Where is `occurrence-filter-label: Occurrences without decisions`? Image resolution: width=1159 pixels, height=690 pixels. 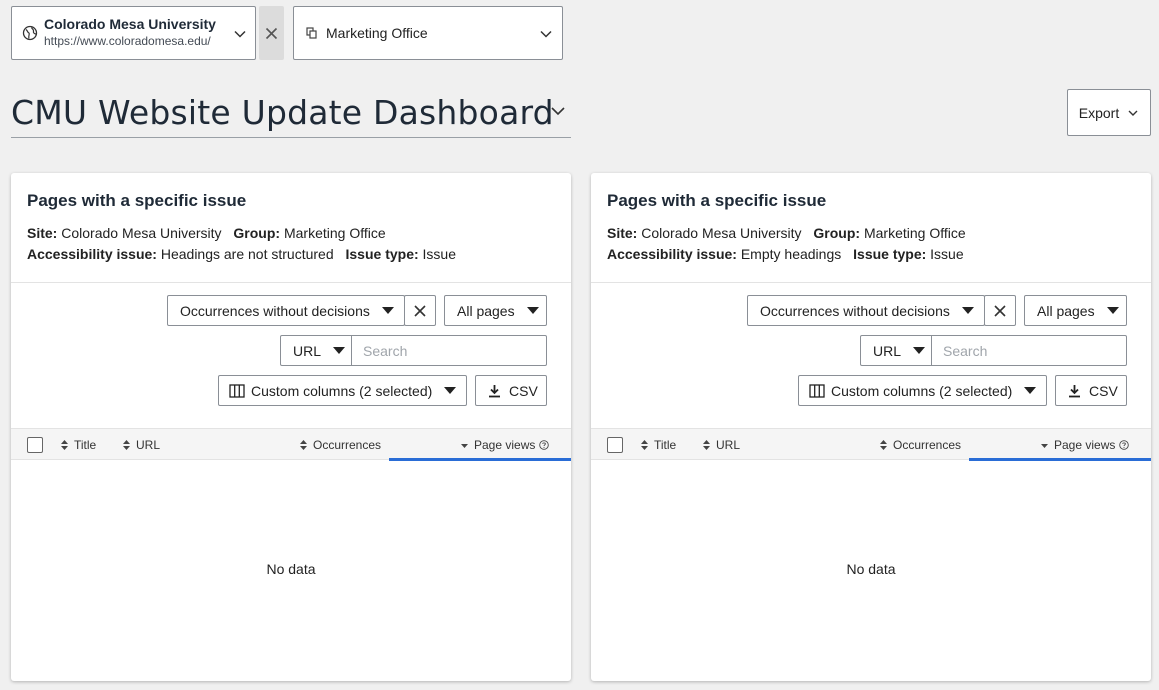 occurrence-filter-label: Occurrences without decisions is located at coordinates (855, 310).